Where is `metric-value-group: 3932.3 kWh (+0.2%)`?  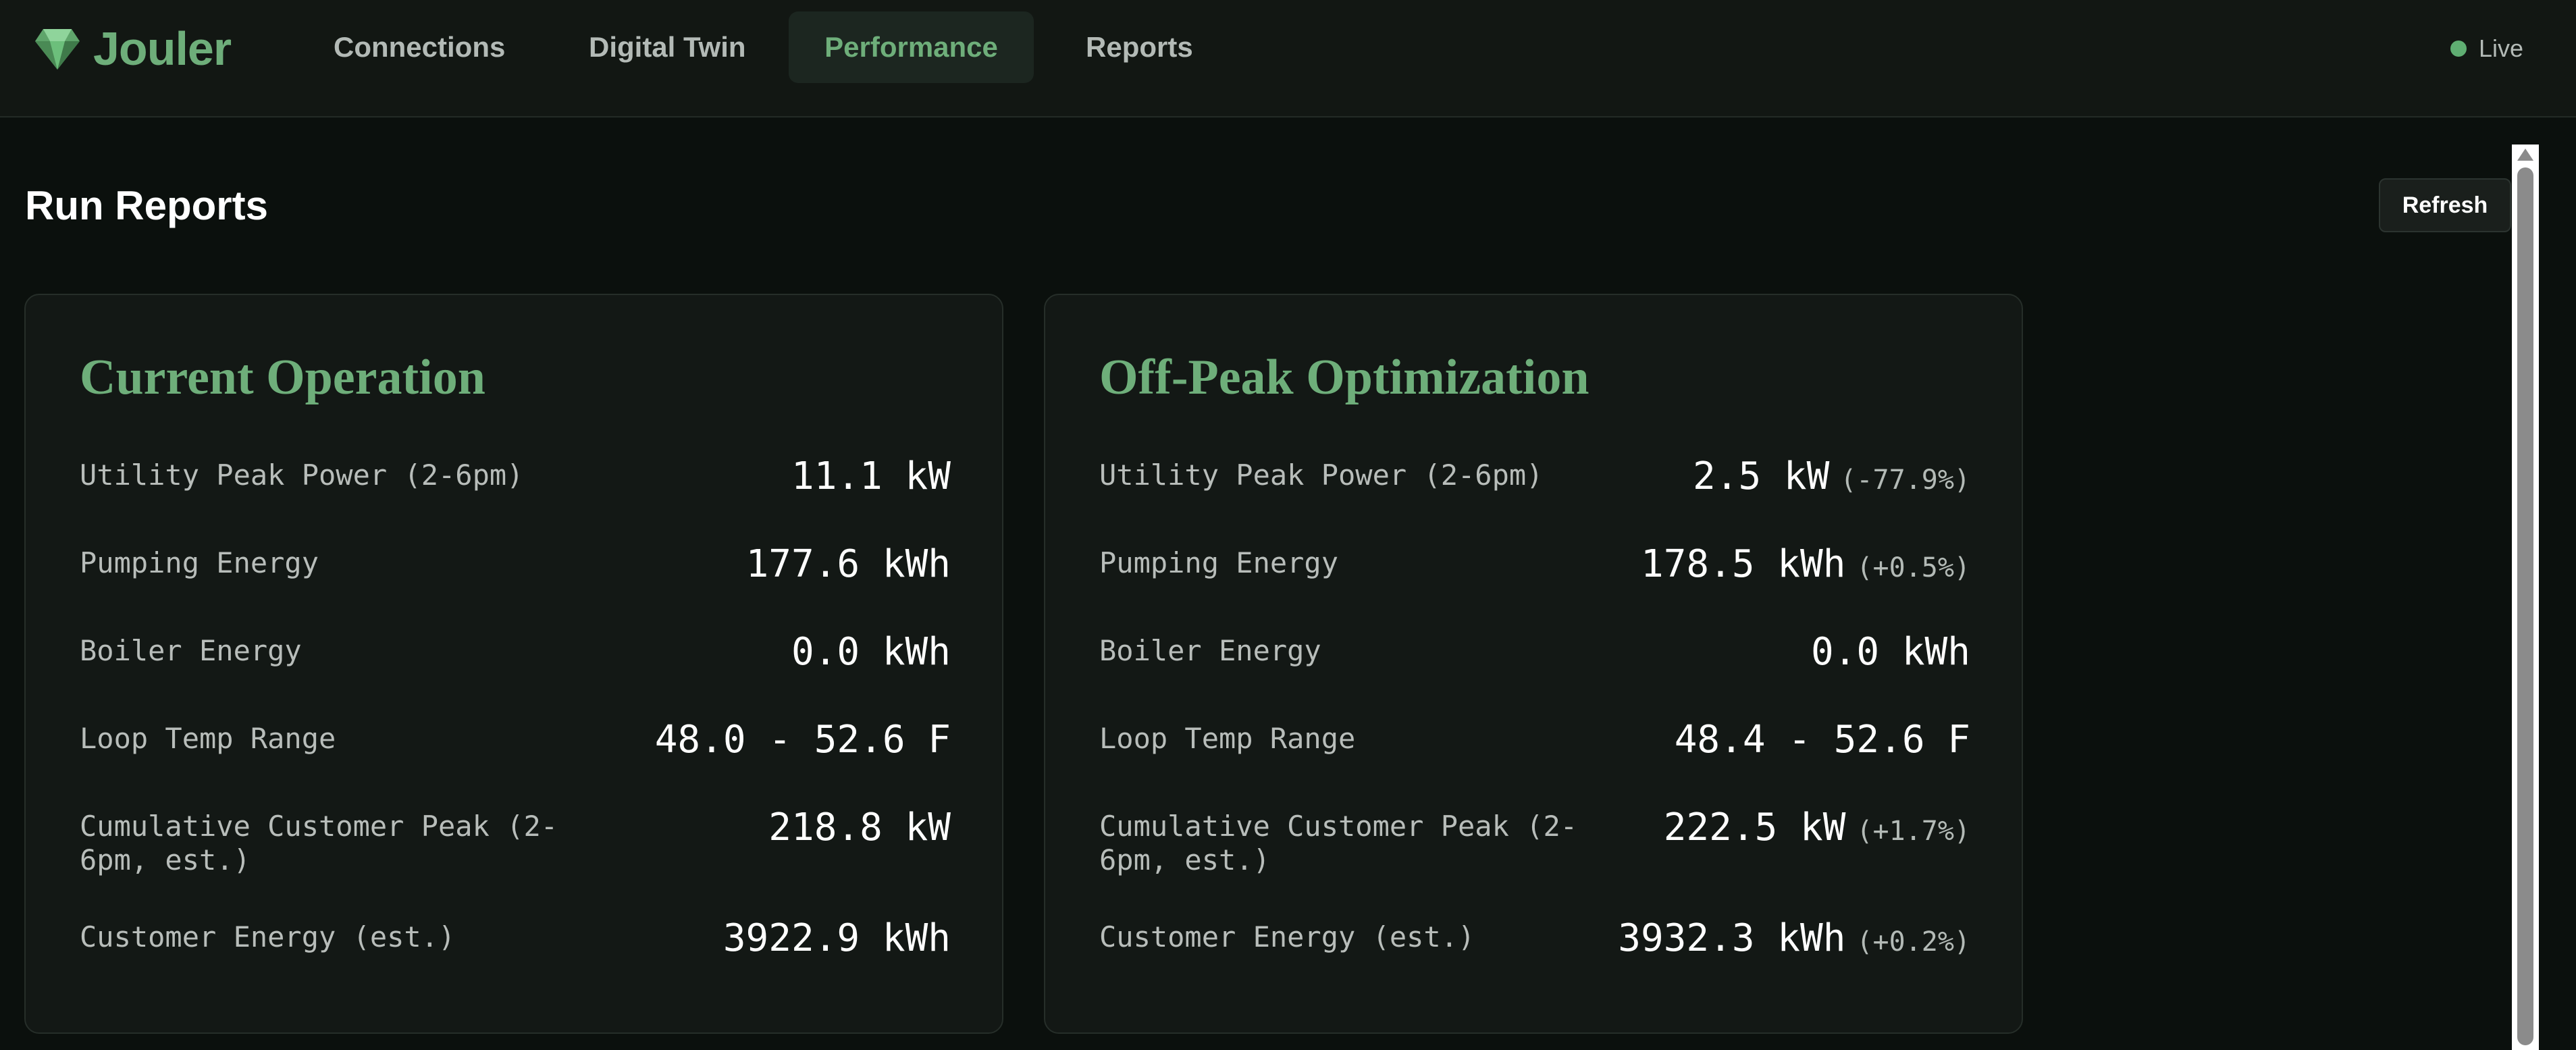 metric-value-group: 3932.3 kWh (+0.2%) is located at coordinates (1794, 938).